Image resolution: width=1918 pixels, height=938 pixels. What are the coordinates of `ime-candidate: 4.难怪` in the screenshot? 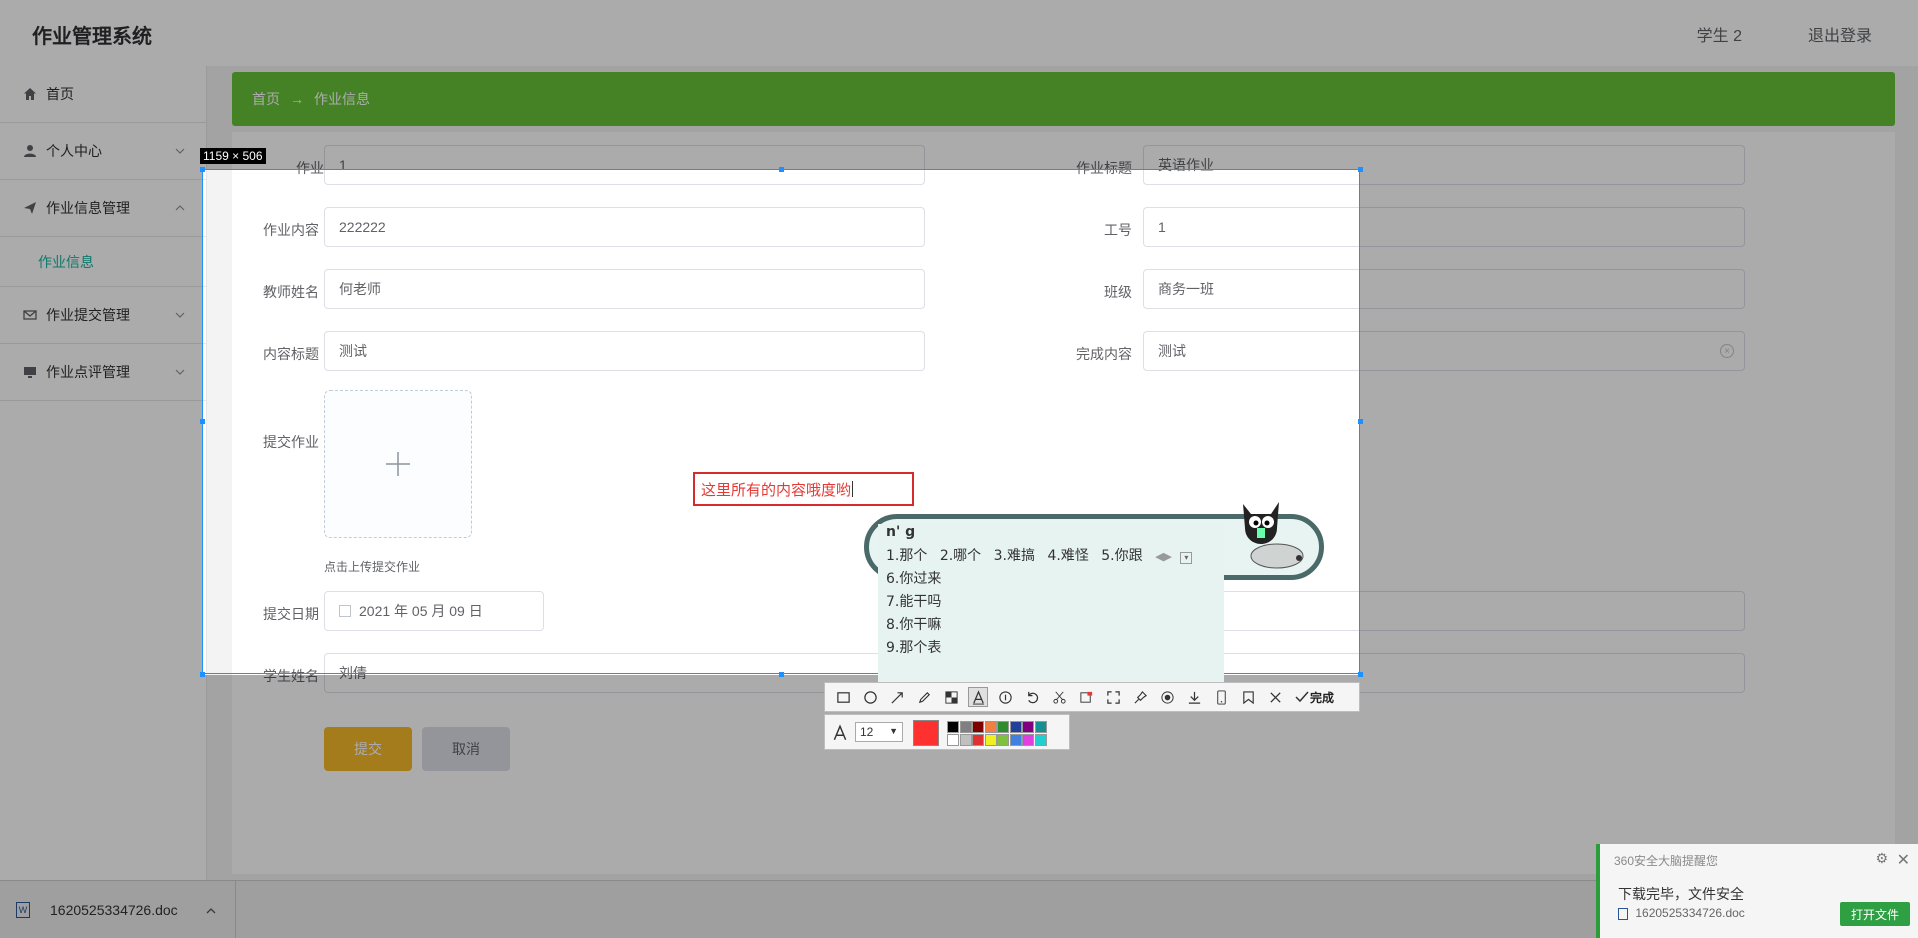 It's located at (1067, 556).